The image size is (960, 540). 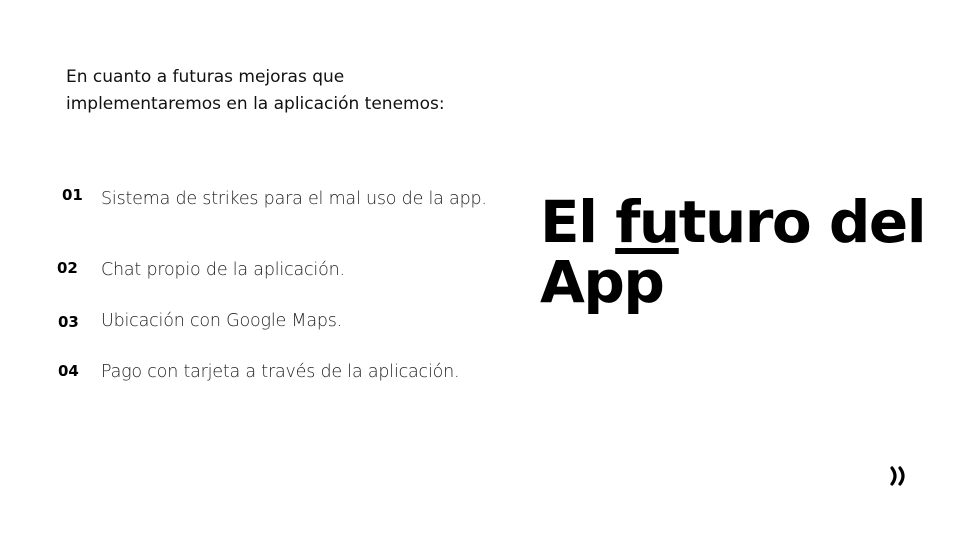 What do you see at coordinates (68, 371) in the screenshot?
I see `item-number: 04` at bounding box center [68, 371].